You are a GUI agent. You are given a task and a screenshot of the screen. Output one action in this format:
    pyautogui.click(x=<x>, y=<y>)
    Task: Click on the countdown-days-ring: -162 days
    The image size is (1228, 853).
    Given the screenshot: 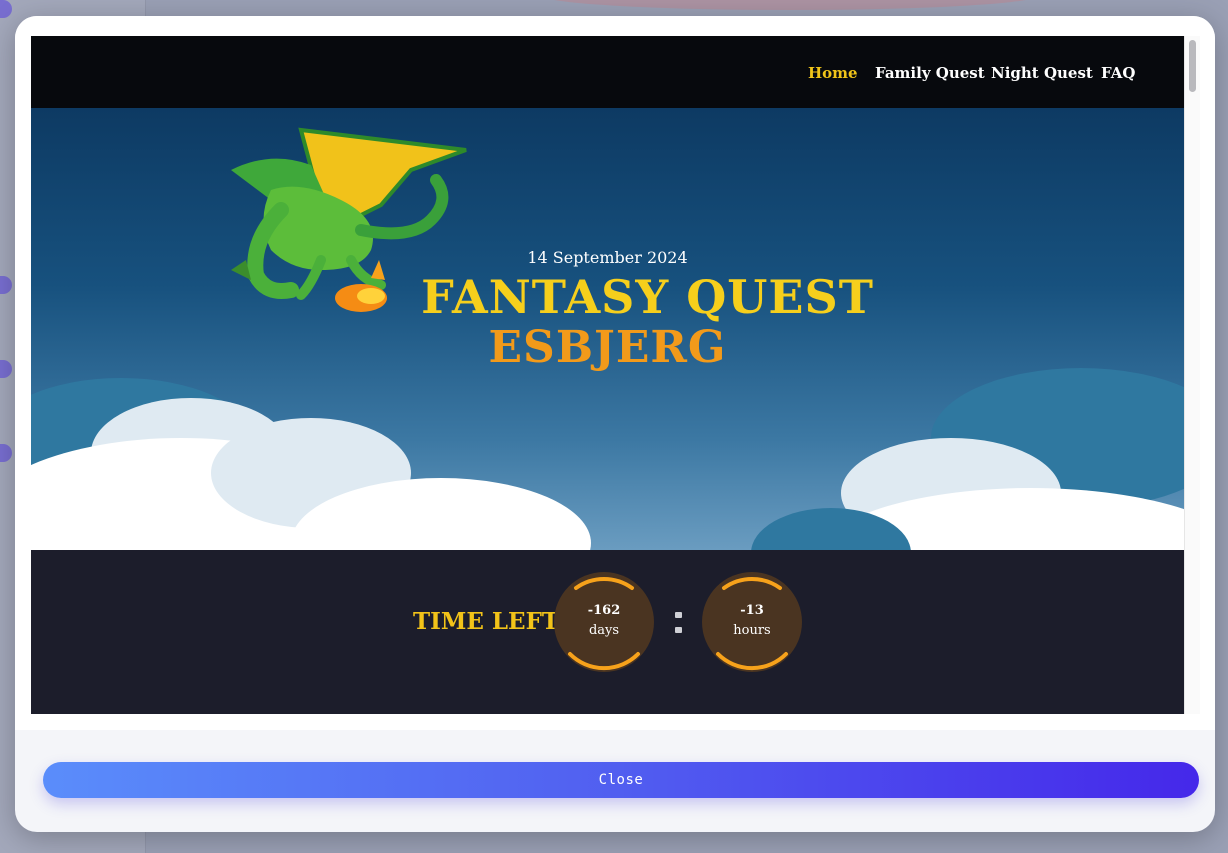 What is the action you would take?
    pyautogui.click(x=604, y=622)
    